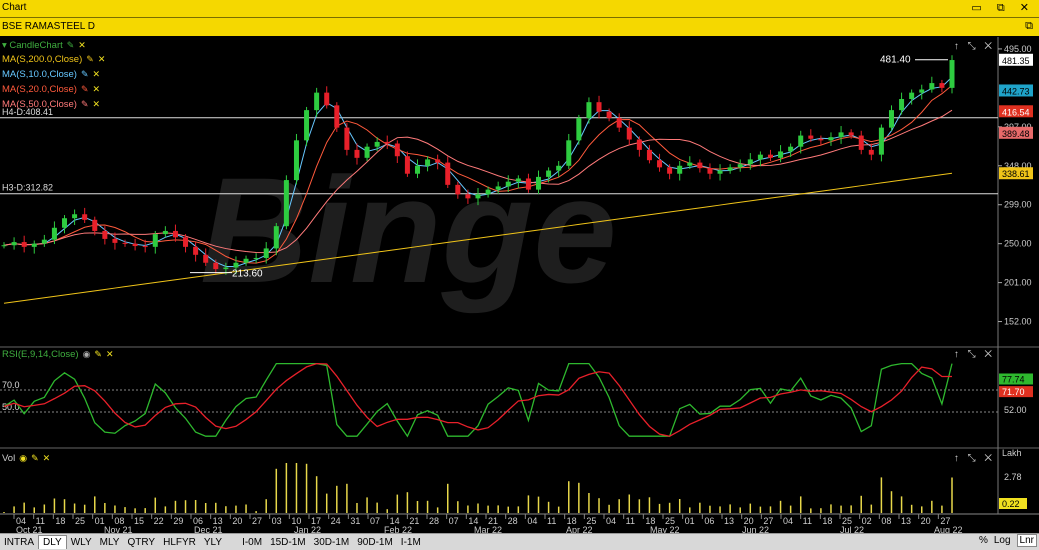 Image resolution: width=1039 pixels, height=550 pixels. What do you see at coordinates (44, 45) in the screenshot?
I see `indicator-0: ▾ CandleChart ✎ ✕` at bounding box center [44, 45].